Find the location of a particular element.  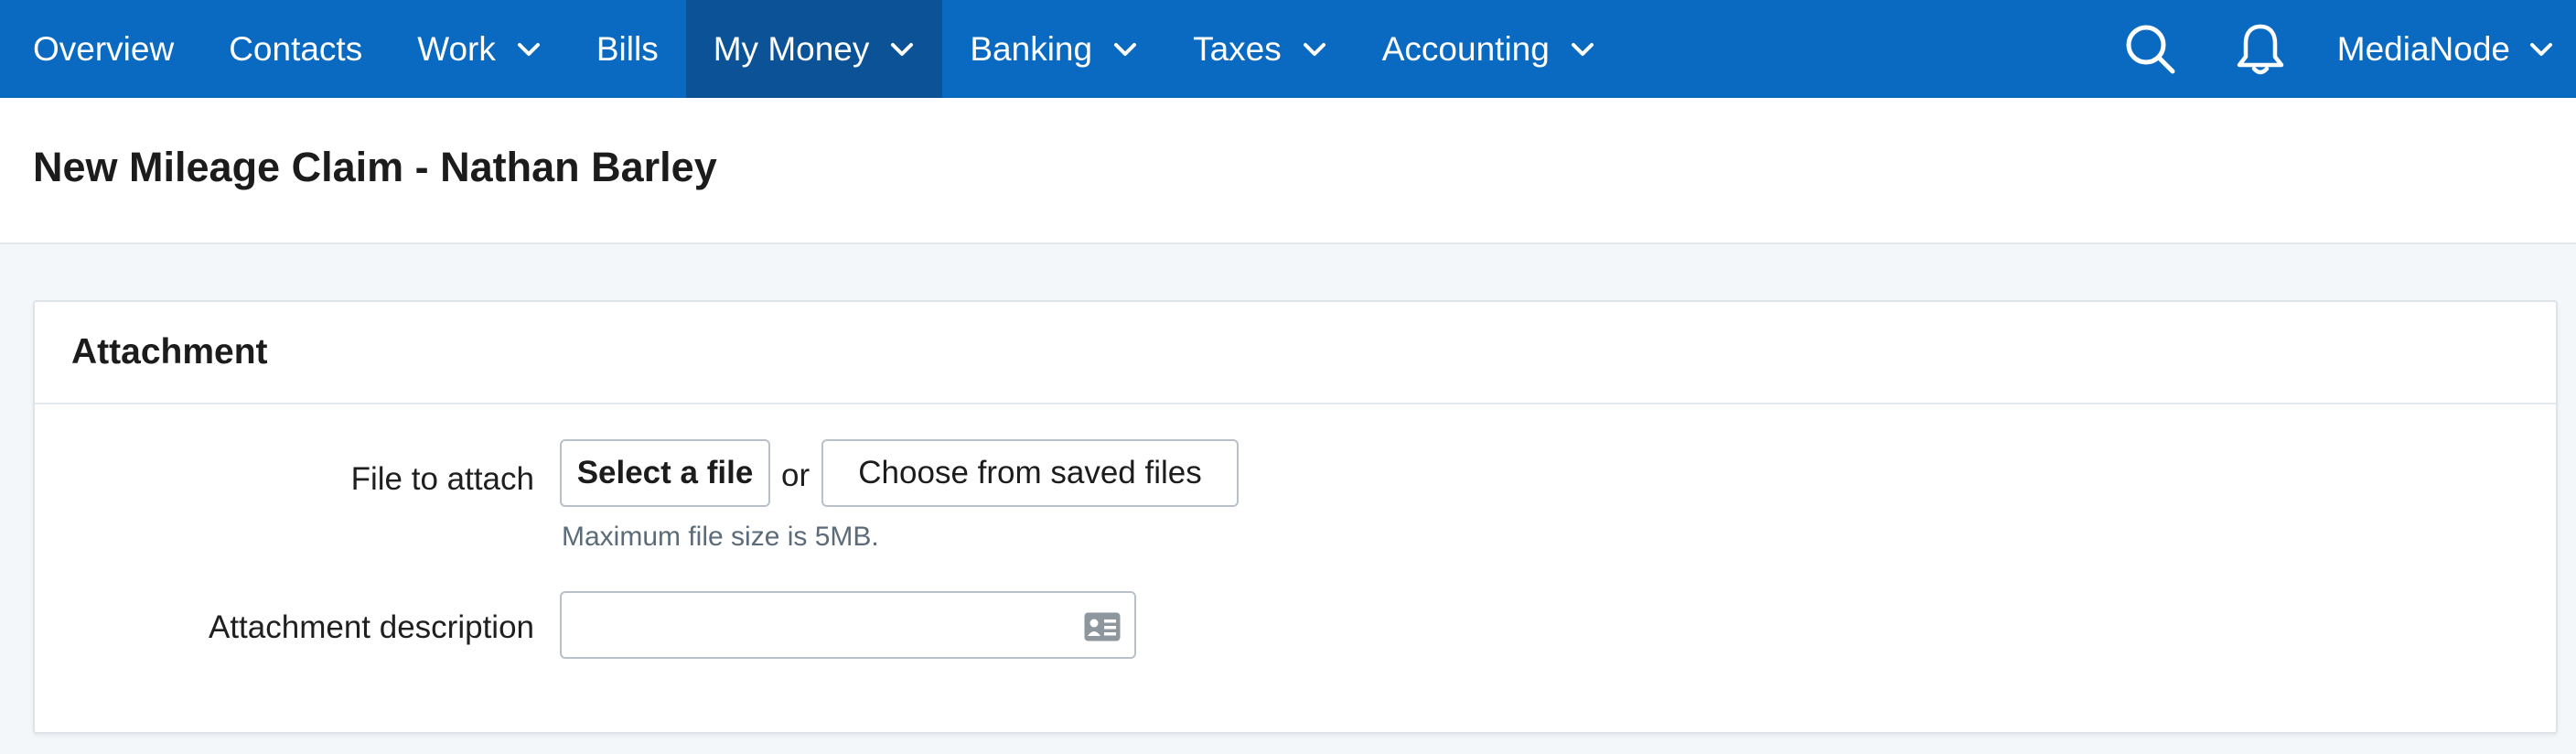

nav-item-banking: Banking is located at coordinates (1053, 49).